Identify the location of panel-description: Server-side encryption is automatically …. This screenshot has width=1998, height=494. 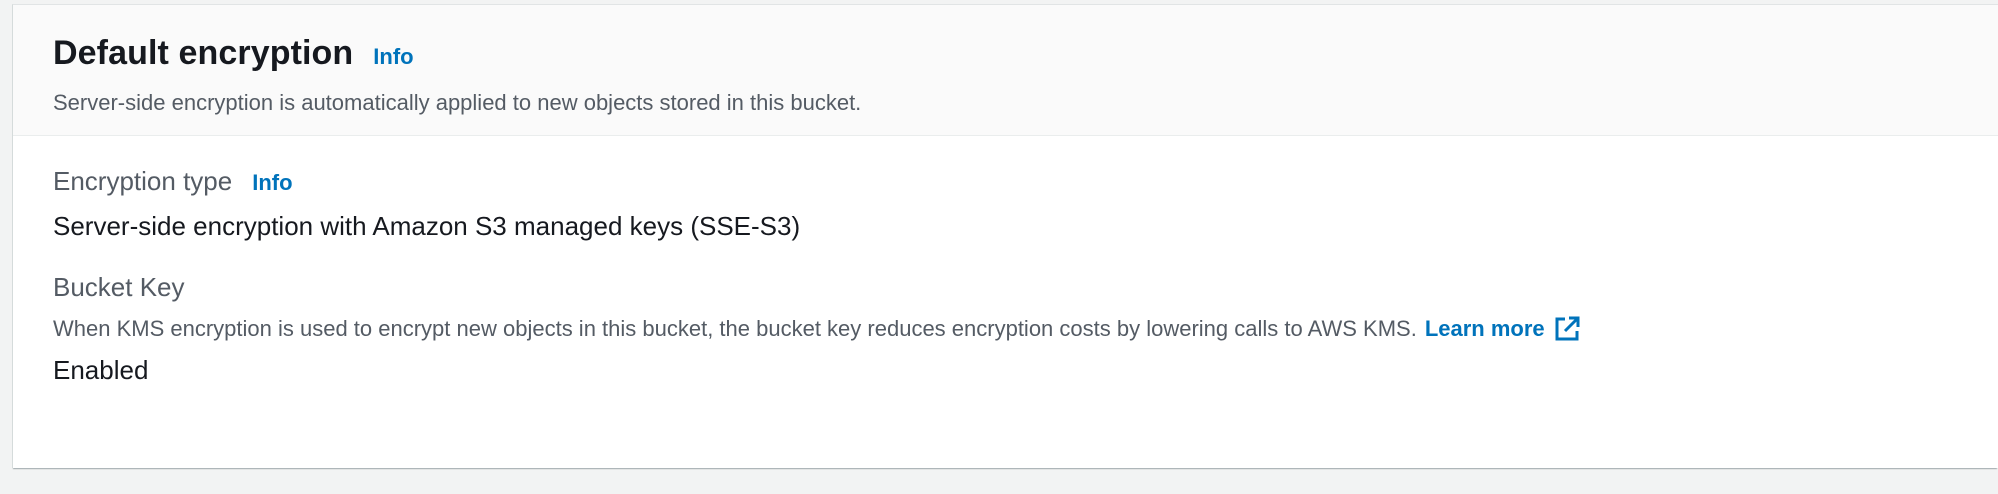
(457, 102).